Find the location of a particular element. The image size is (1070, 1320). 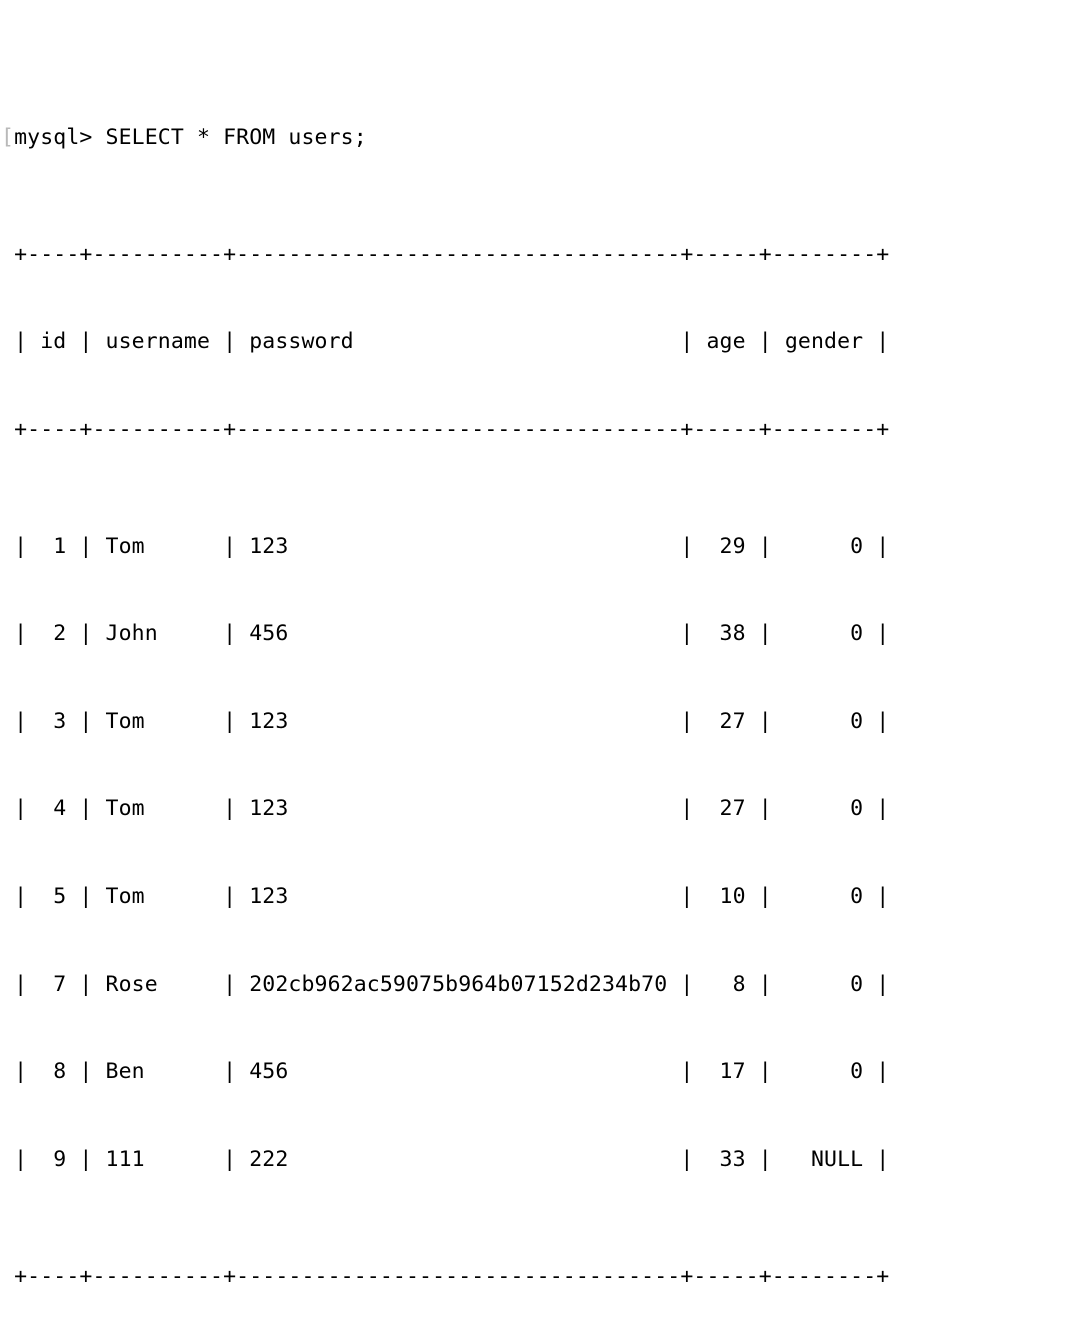

table-row: | 2 | John | 456 | 38 | 0 | is located at coordinates (445, 634).